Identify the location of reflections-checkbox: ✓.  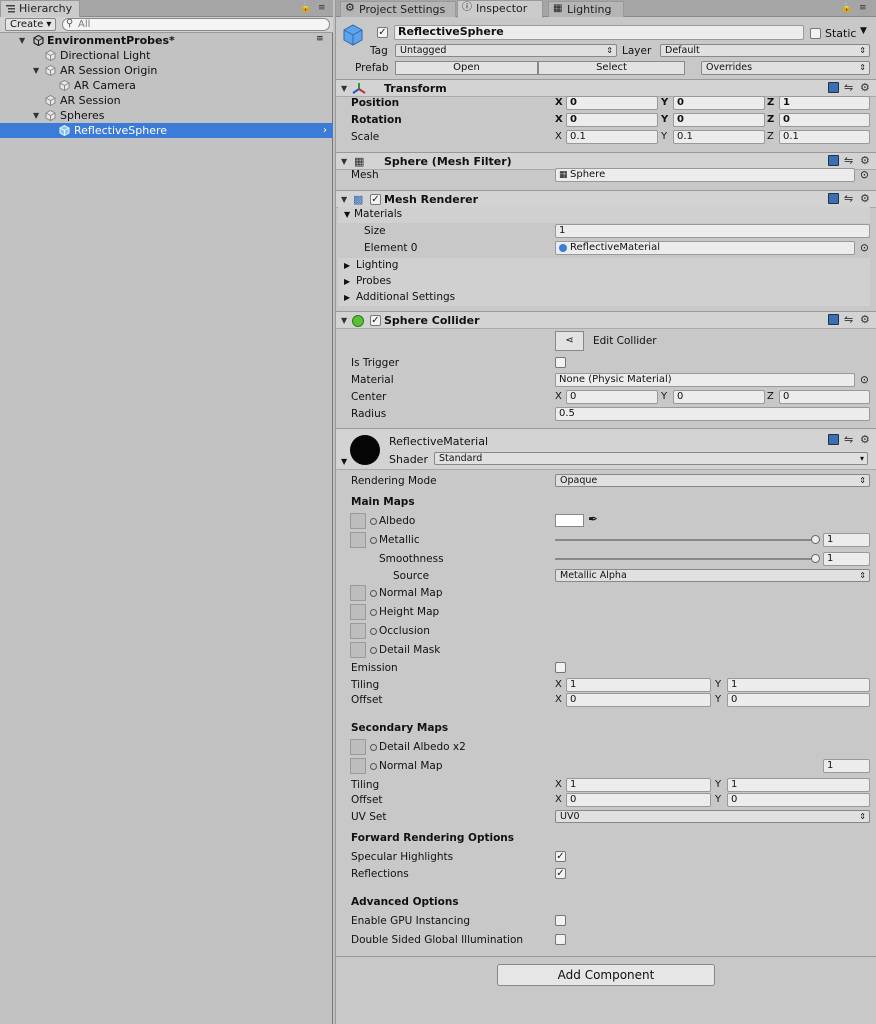
(560, 873).